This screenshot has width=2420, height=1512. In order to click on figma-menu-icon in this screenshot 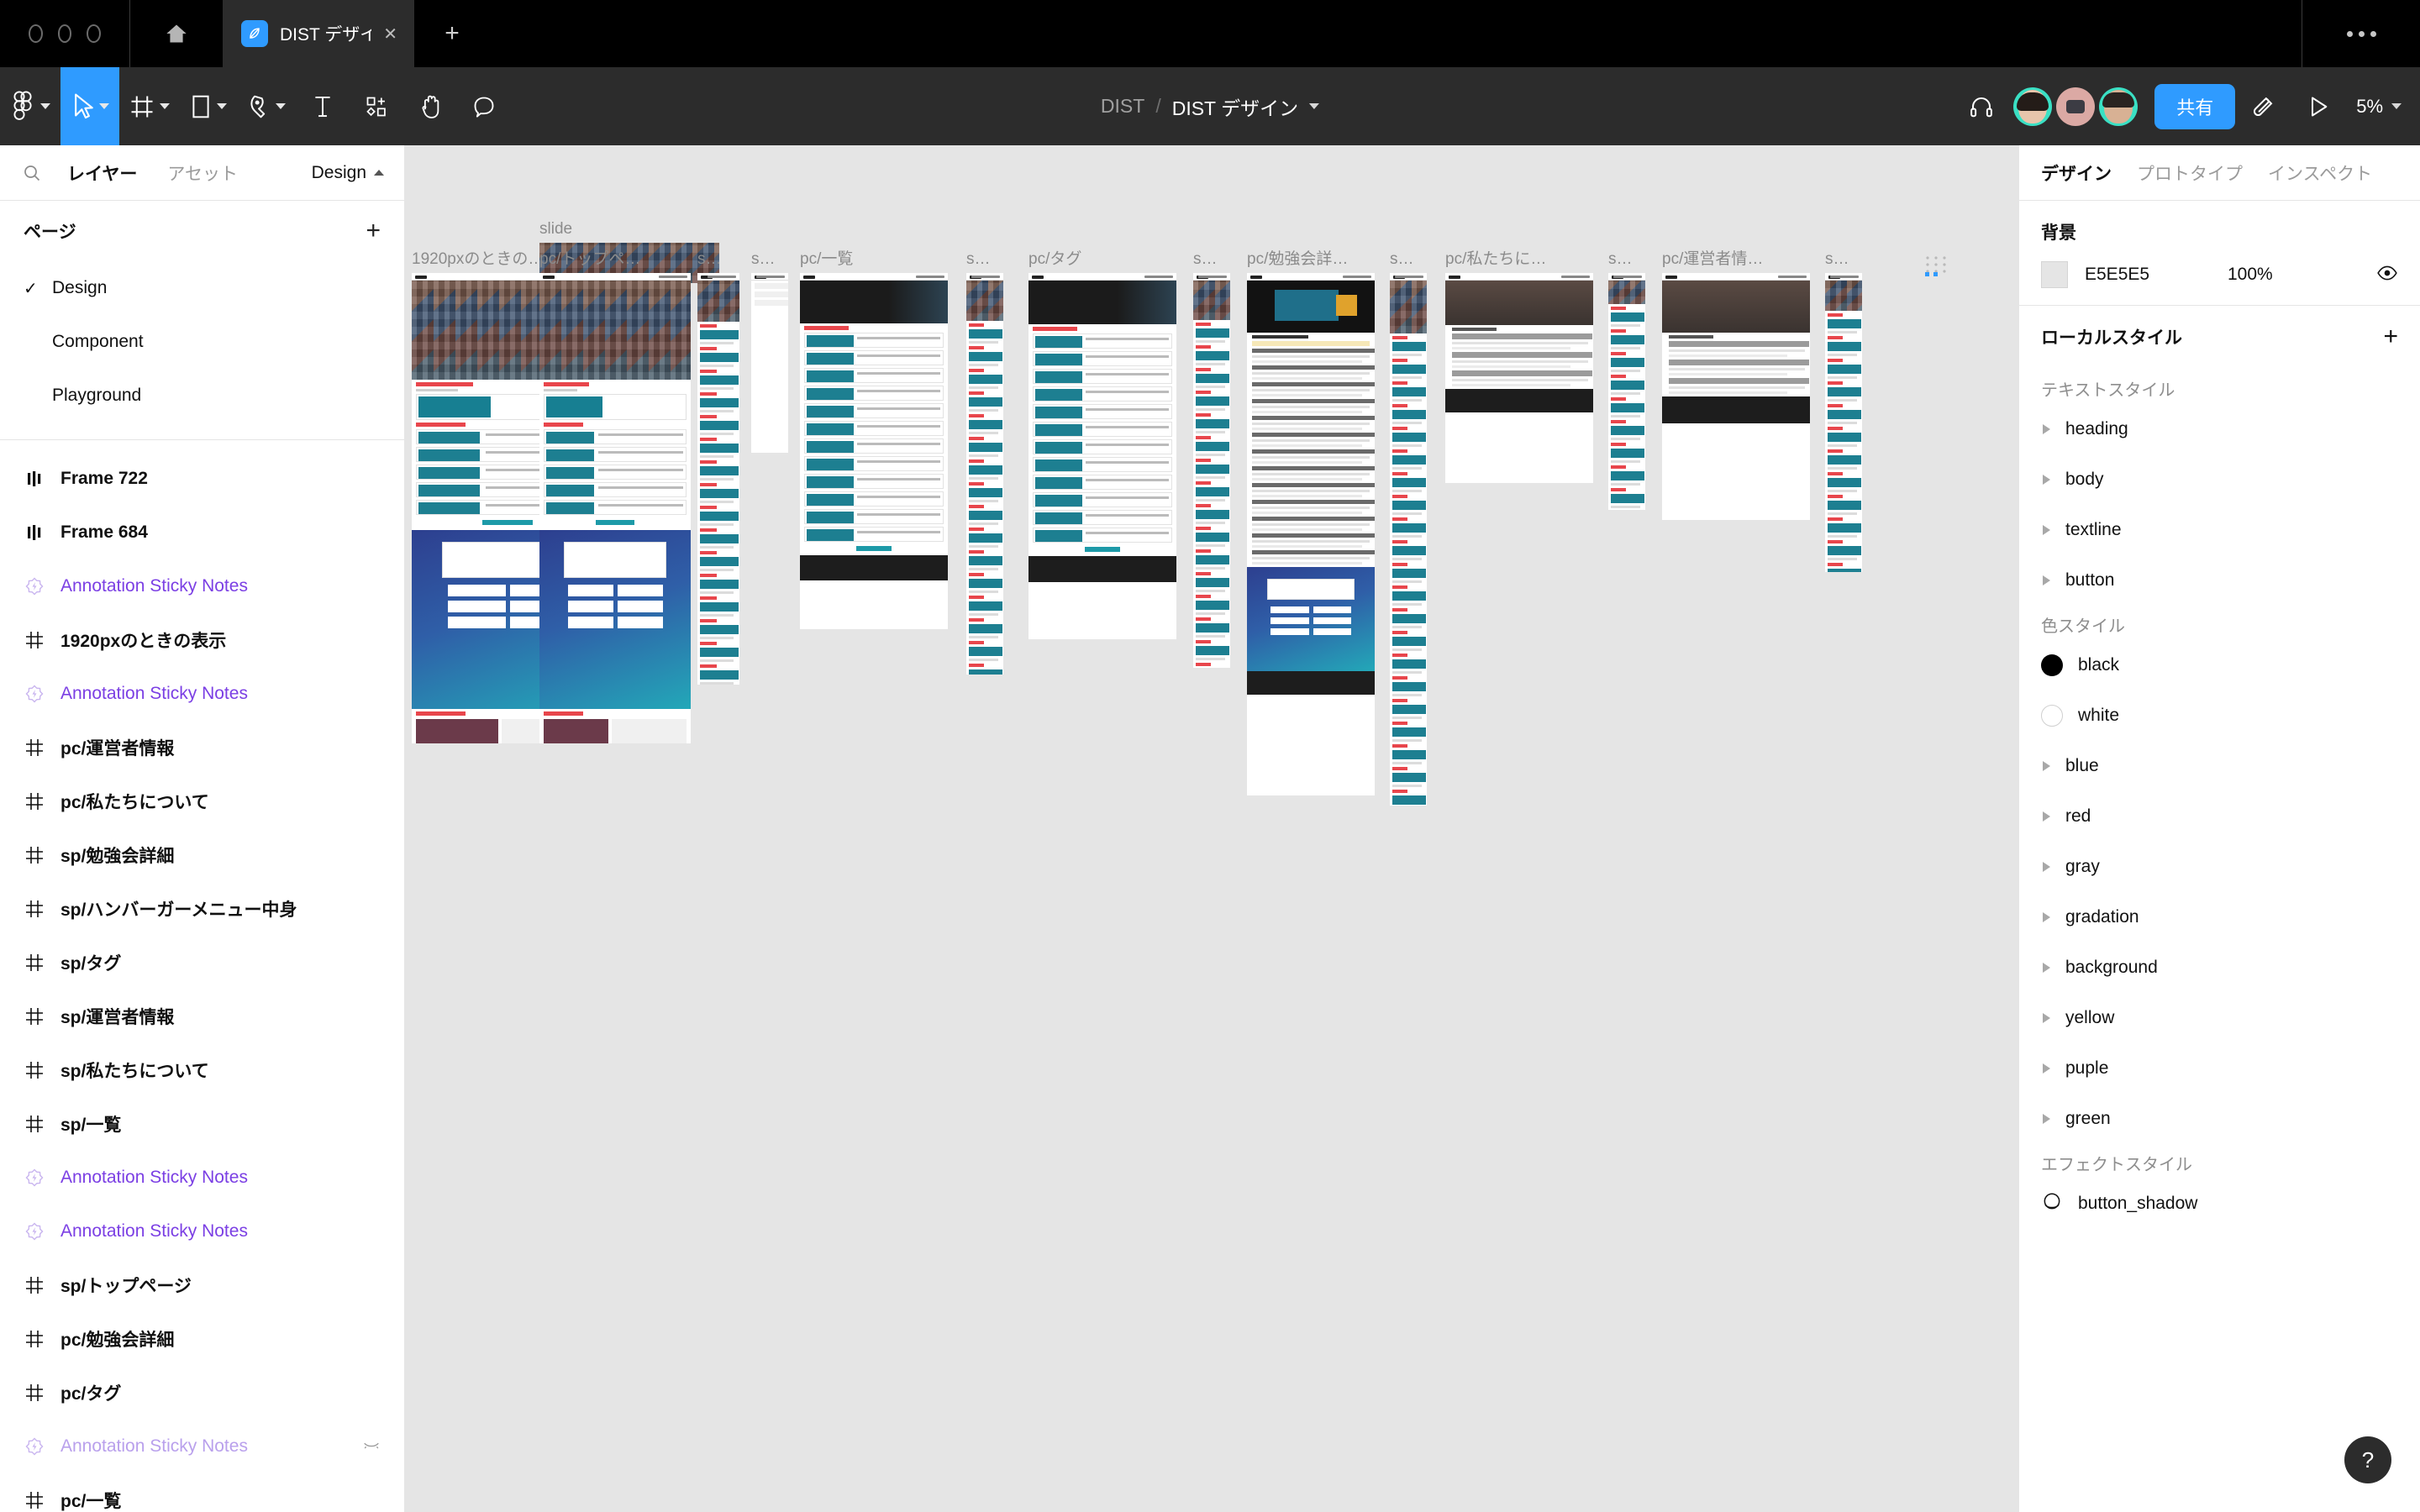, I will do `click(30, 106)`.